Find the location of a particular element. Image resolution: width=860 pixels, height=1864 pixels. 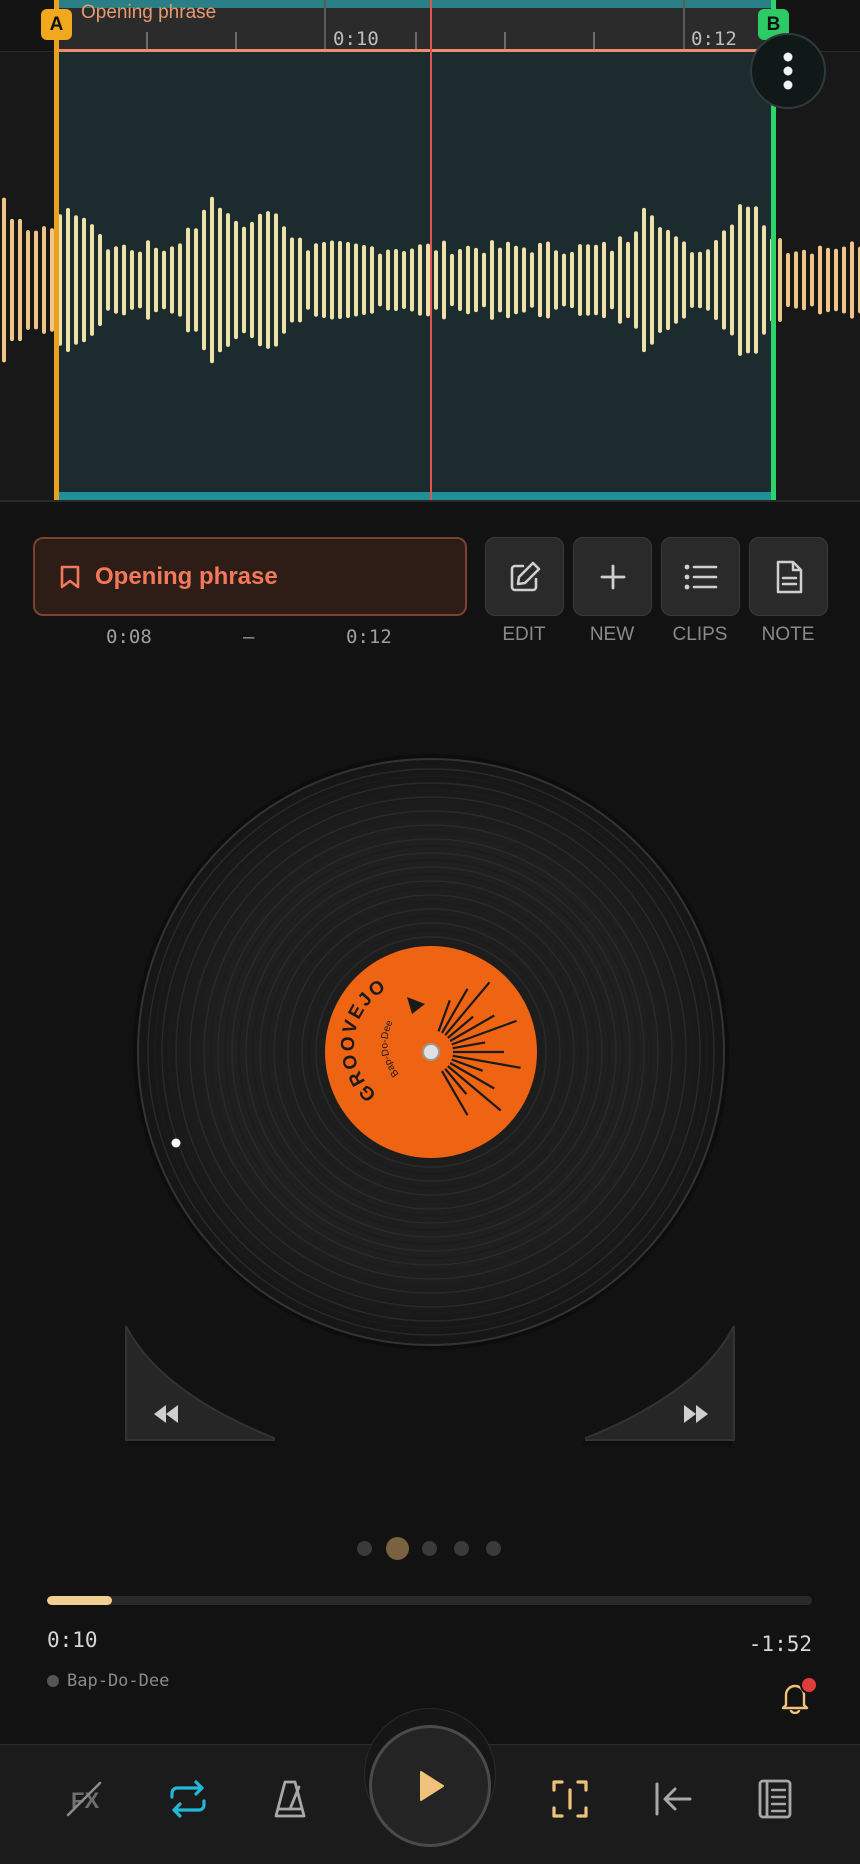

metronome-button is located at coordinates (290, 1799).